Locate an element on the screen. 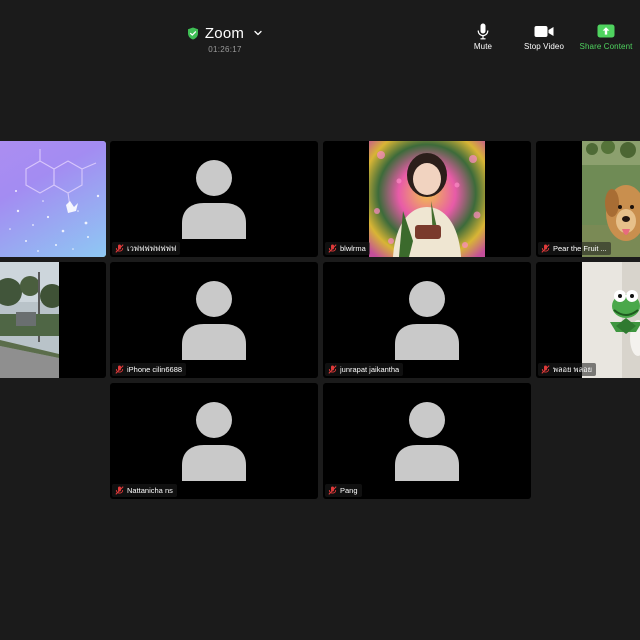 This screenshot has height=640, width=640. participant-name: junrapat jaikantha is located at coordinates (370, 369).